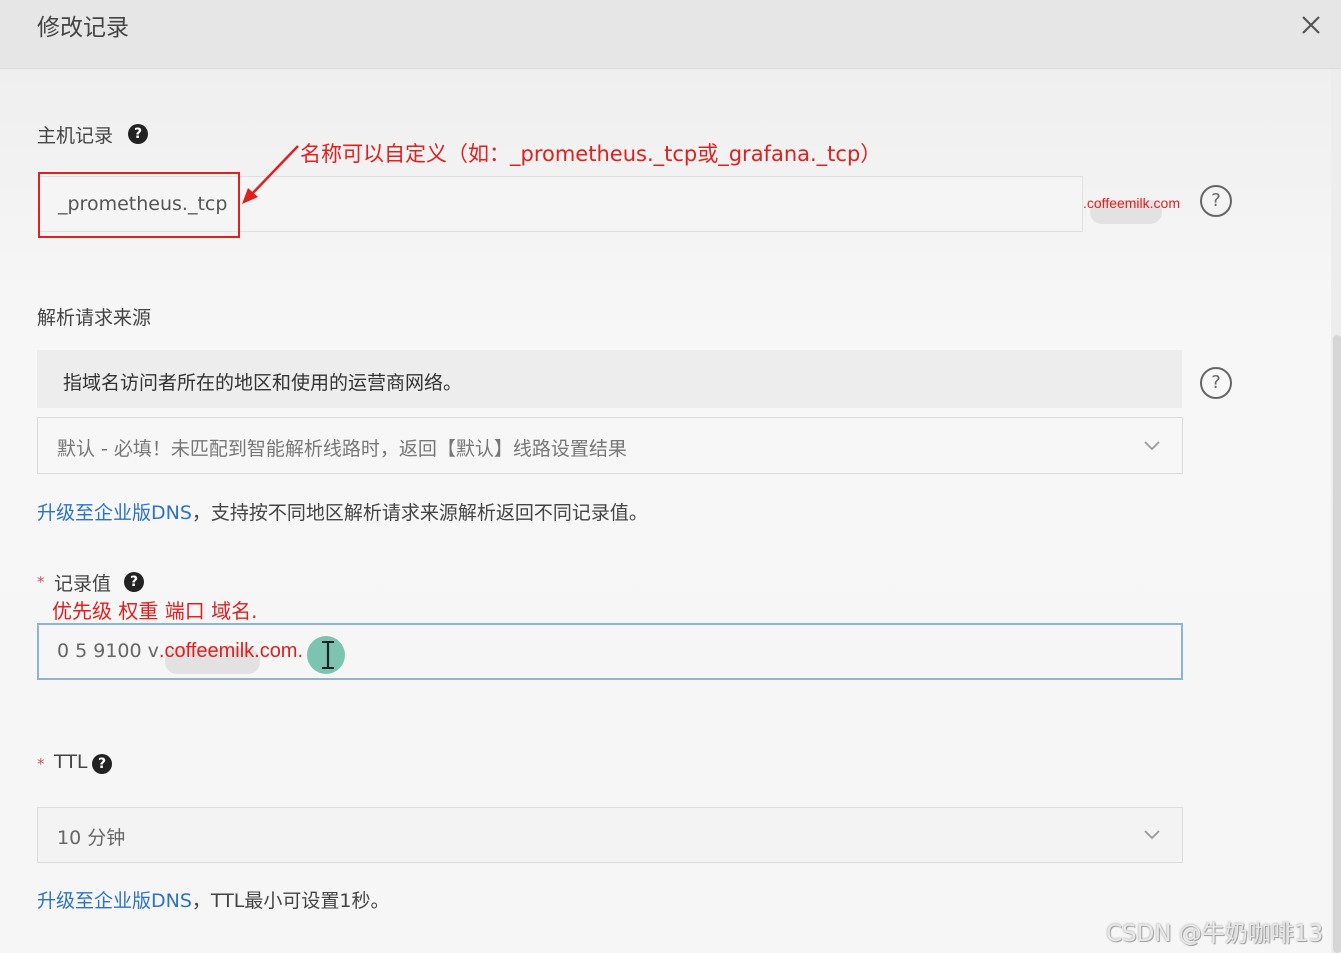 Image resolution: width=1341 pixels, height=953 pixels. What do you see at coordinates (290, 901) in the screenshot?
I see `ttl-upgrade-description: ，TTL最小可设置1秒。` at bounding box center [290, 901].